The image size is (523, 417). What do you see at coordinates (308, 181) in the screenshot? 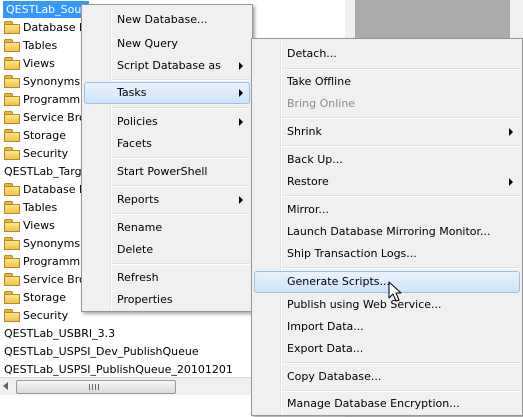
I see `menu-item-label: Restore` at bounding box center [308, 181].